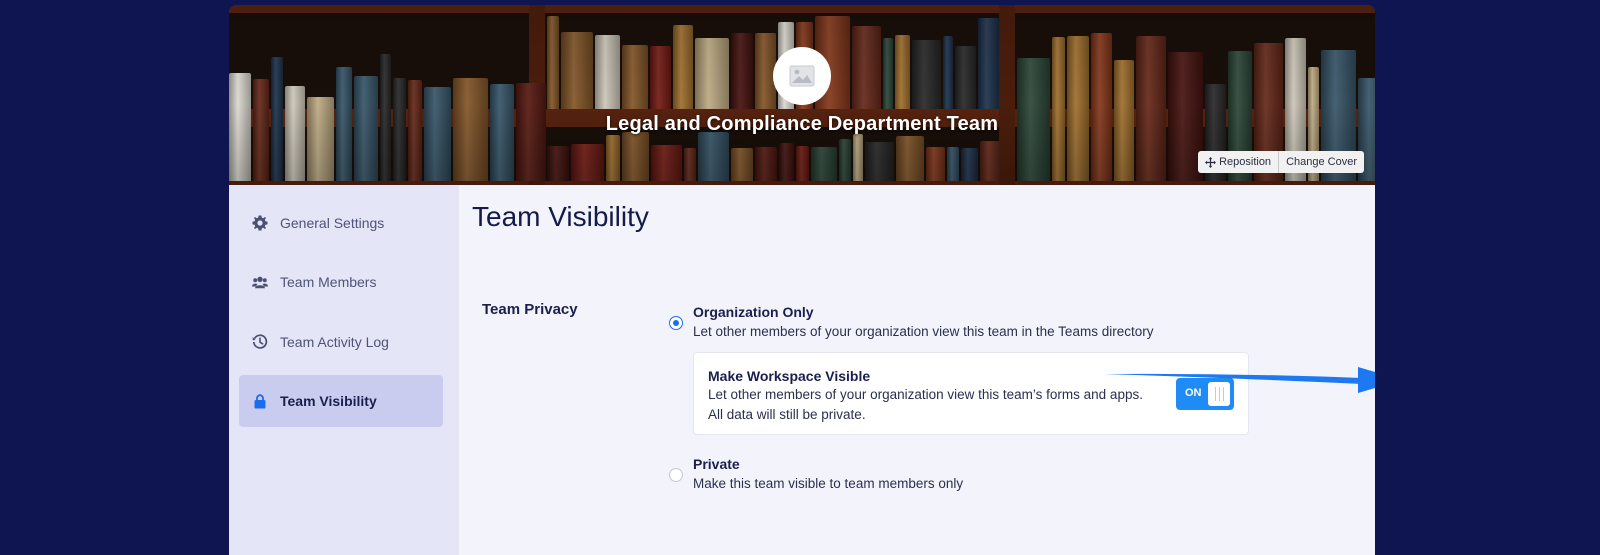 Image resolution: width=1600 pixels, height=555 pixels. I want to click on radio-organization-only, so click(676, 323).